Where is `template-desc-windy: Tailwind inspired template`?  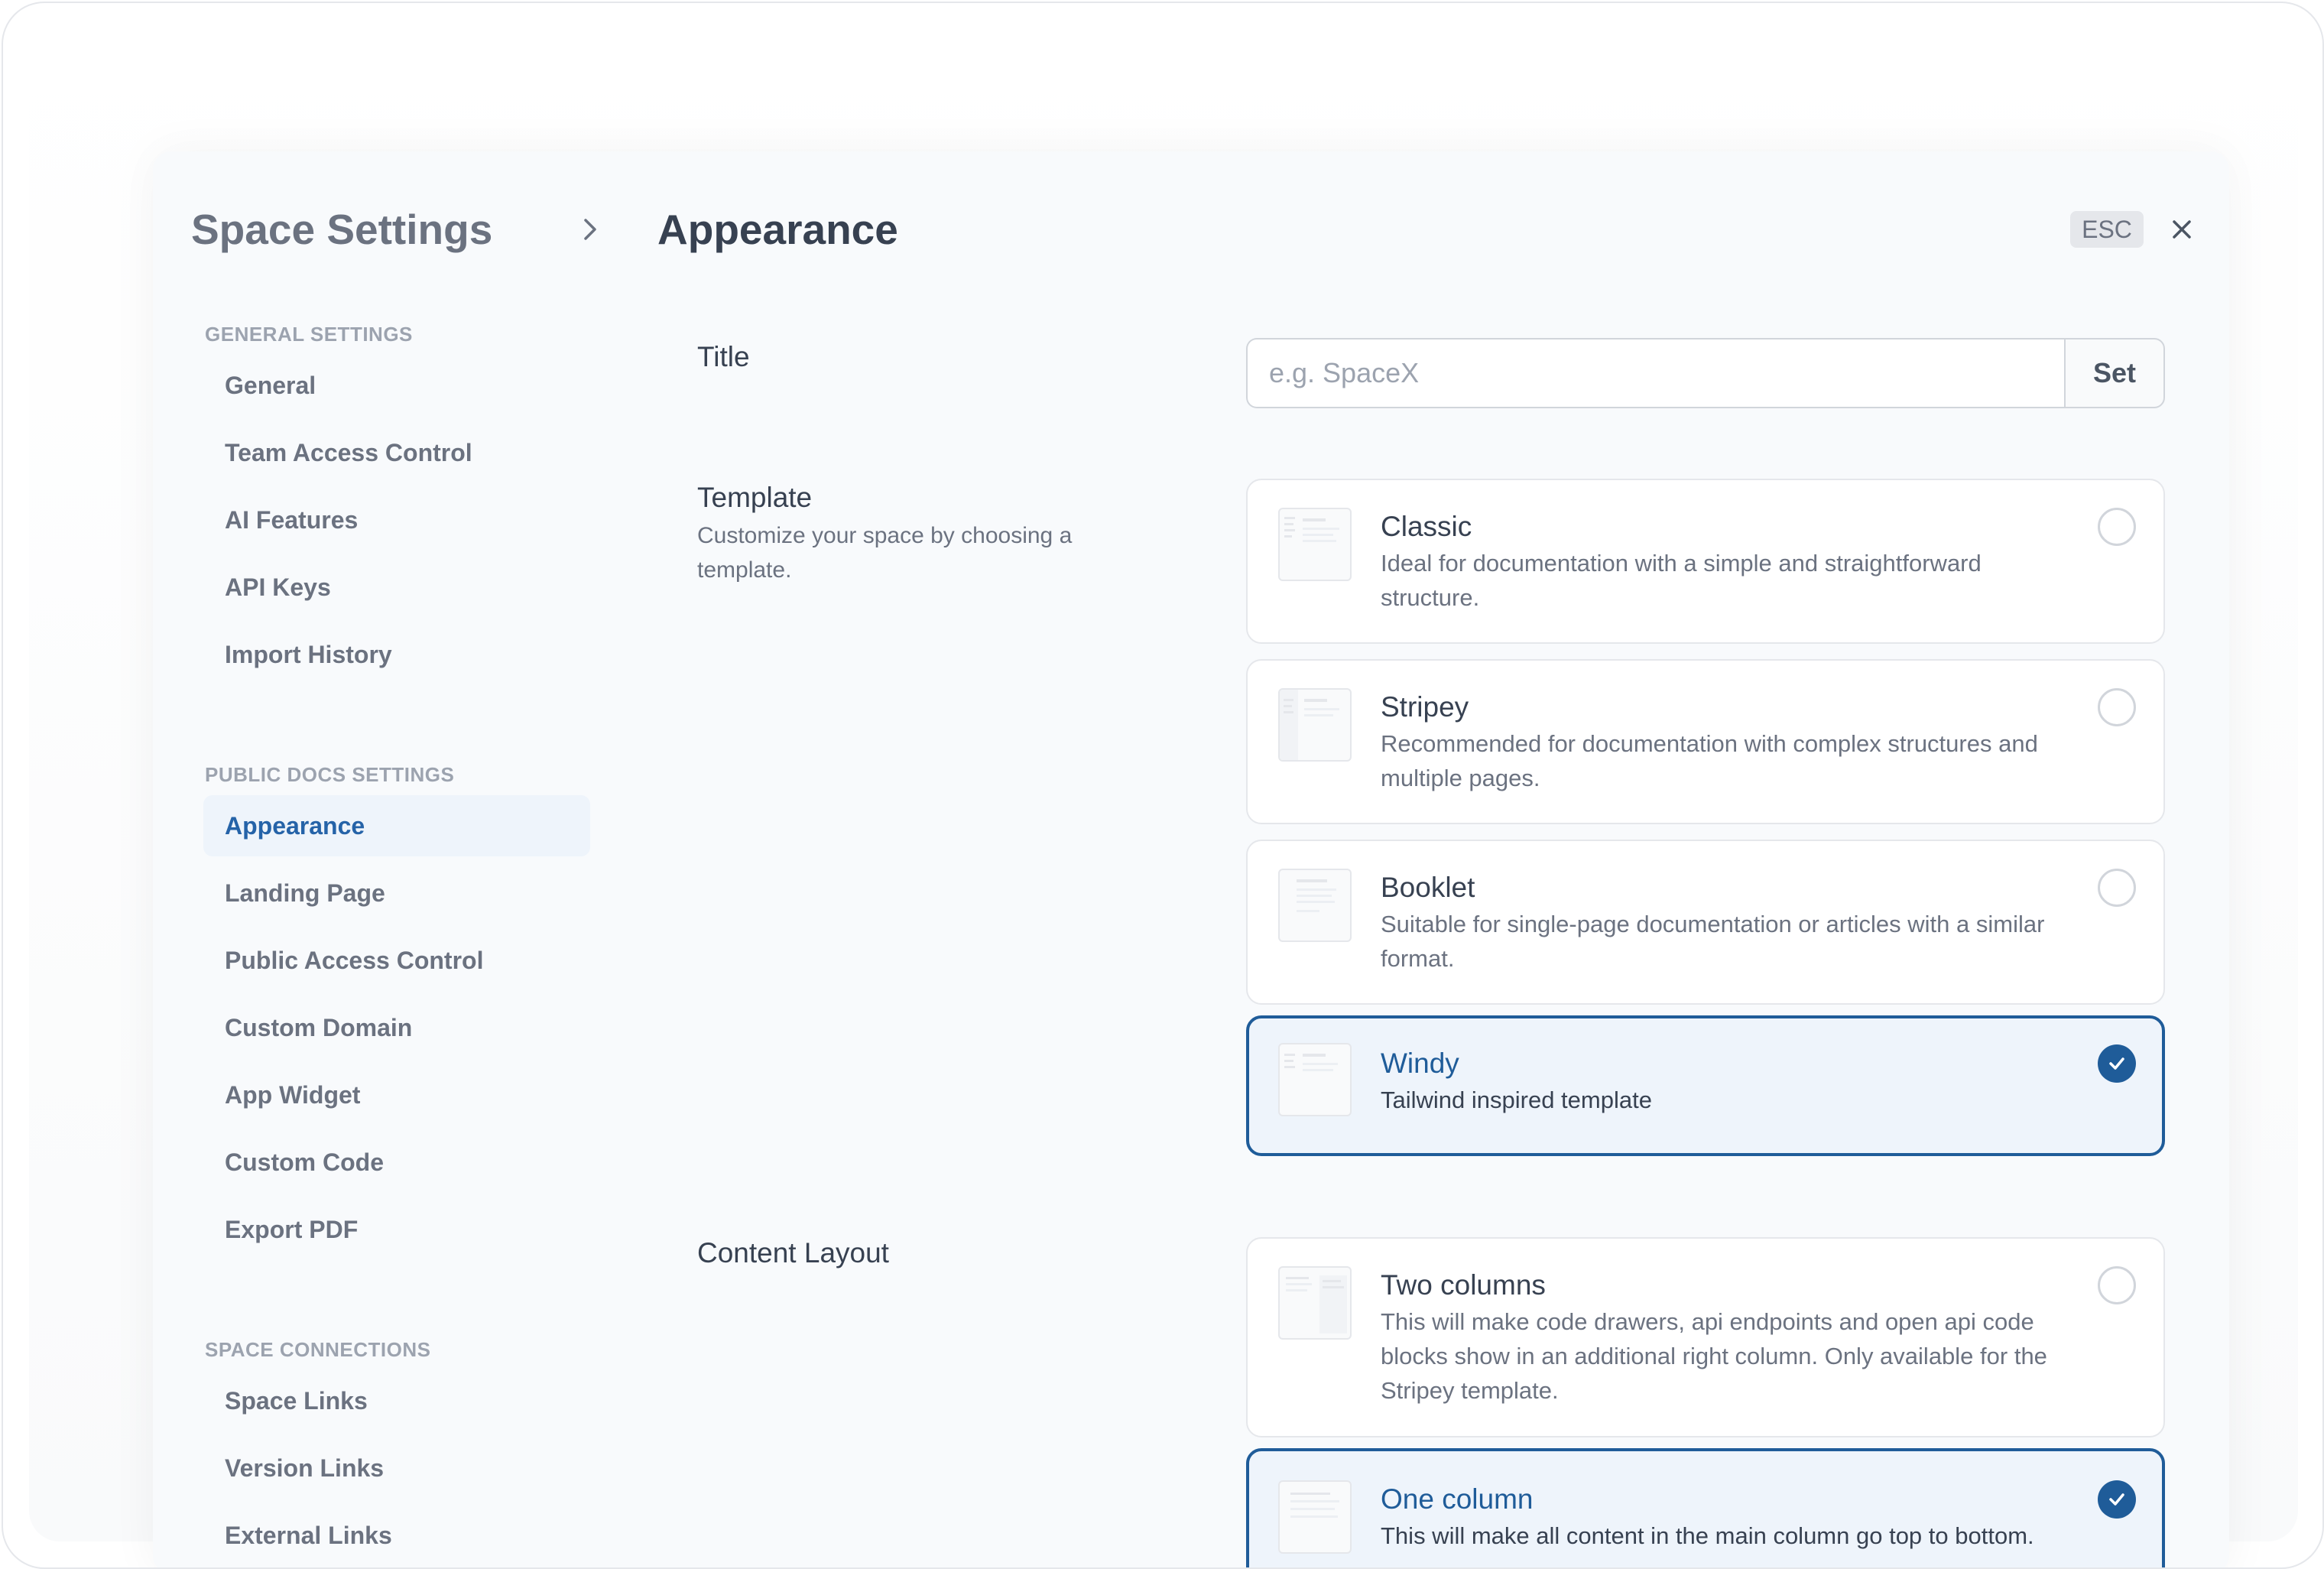 template-desc-windy: Tailwind inspired template is located at coordinates (1516, 1100).